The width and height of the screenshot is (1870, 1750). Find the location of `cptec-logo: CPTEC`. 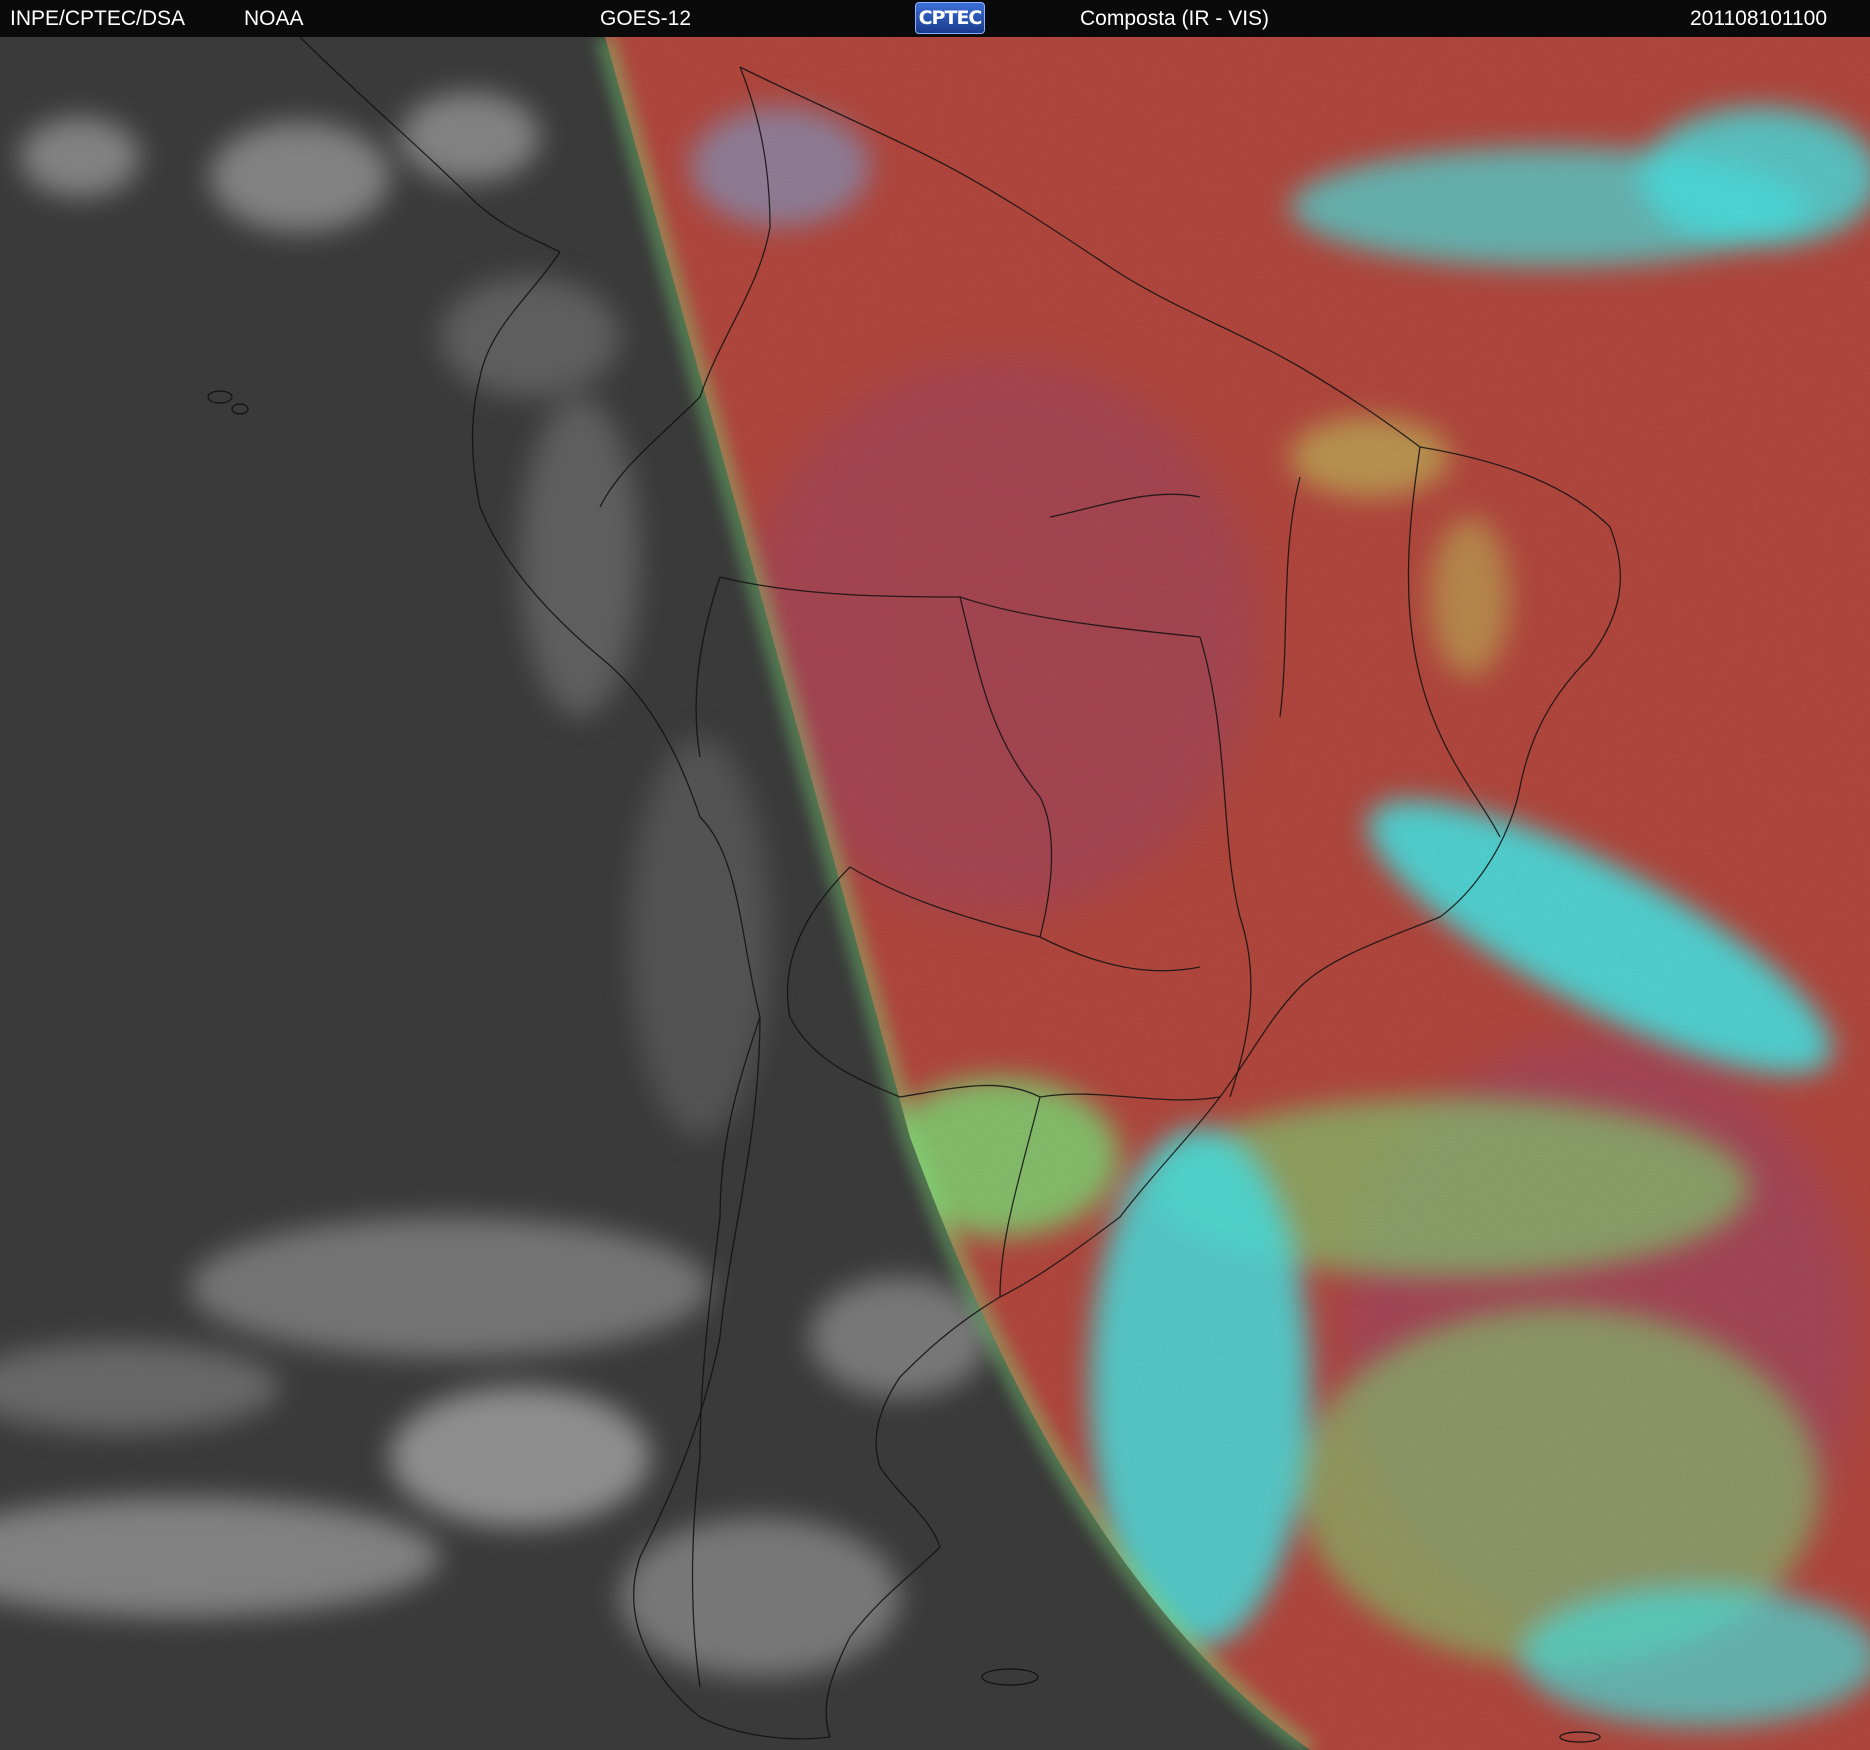

cptec-logo: CPTEC is located at coordinates (950, 18).